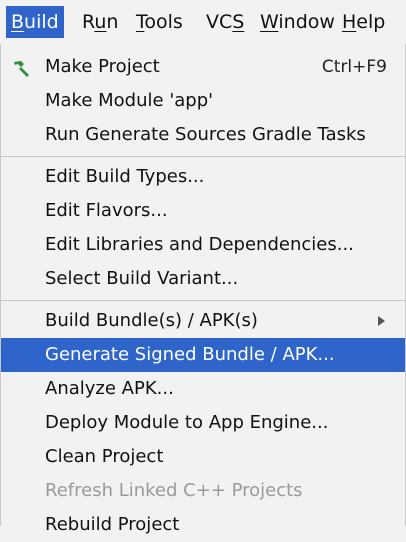 This screenshot has width=406, height=542. I want to click on menu-item-make-project: Make Project Ctrl+F9, so click(203, 67).